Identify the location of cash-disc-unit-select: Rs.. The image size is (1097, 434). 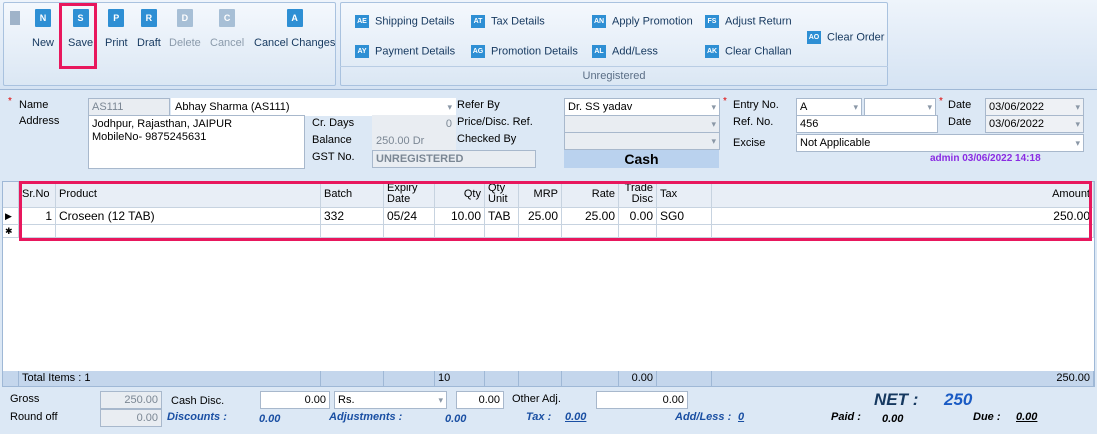
(390, 400).